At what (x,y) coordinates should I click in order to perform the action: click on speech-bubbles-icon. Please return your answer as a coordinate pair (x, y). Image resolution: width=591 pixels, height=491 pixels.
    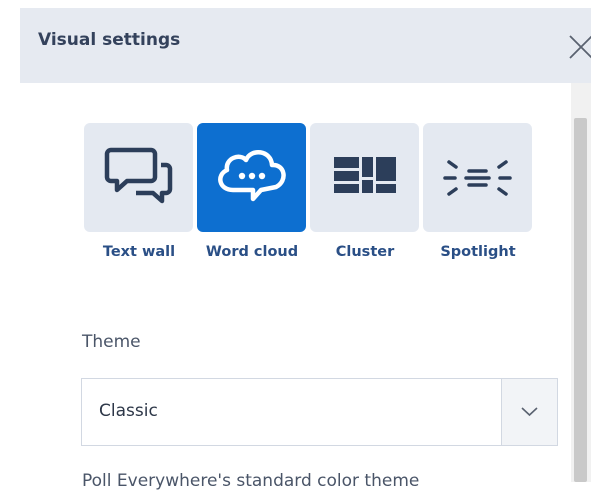
    Looking at the image, I should click on (138, 175).